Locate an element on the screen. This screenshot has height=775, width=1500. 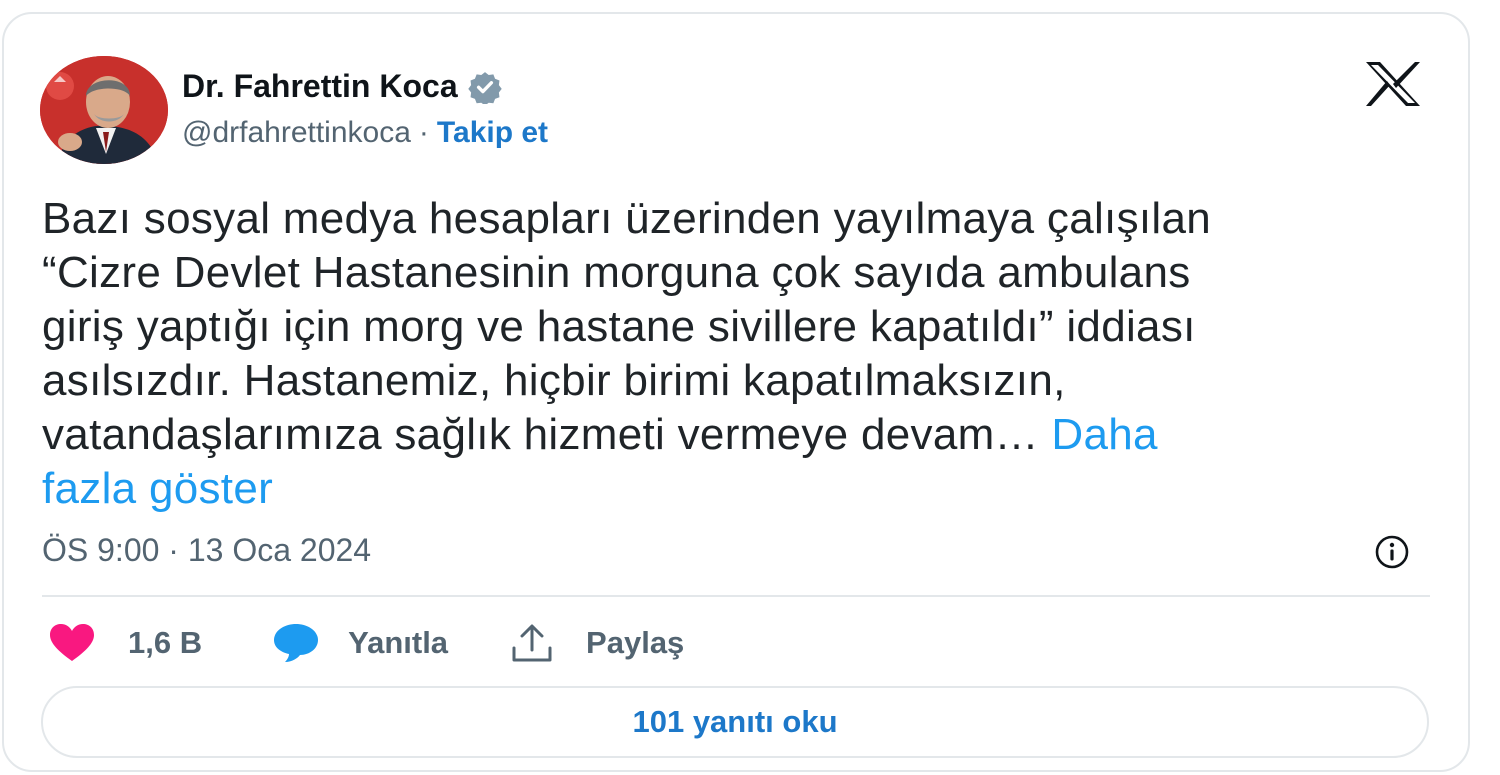
share-label: Paylaş is located at coordinates (635, 642).